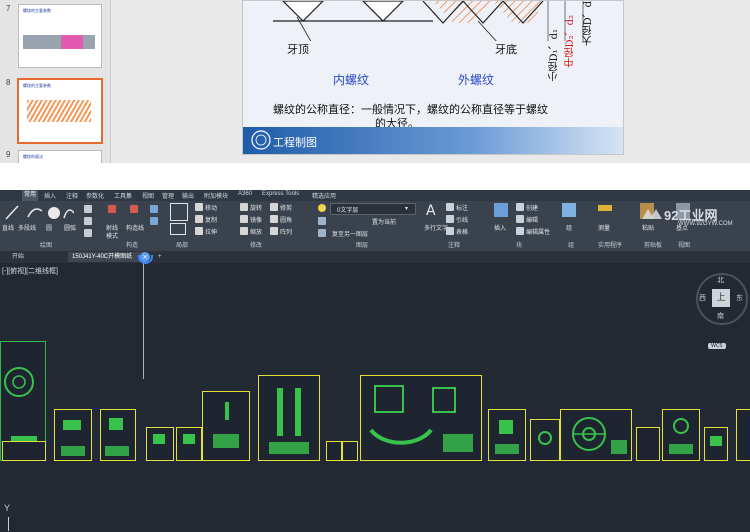  I want to click on group-icon, so click(569, 210).